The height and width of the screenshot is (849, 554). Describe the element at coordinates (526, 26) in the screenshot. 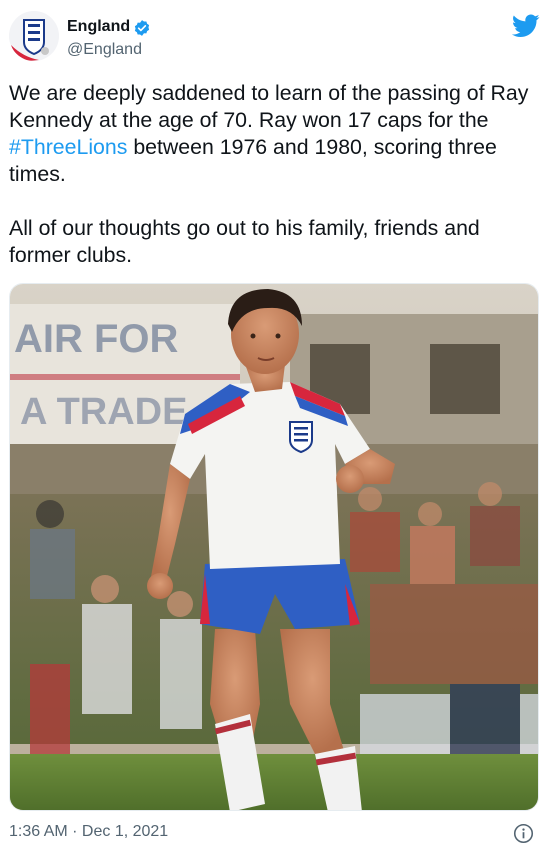

I see `twitter-bird-icon` at that location.